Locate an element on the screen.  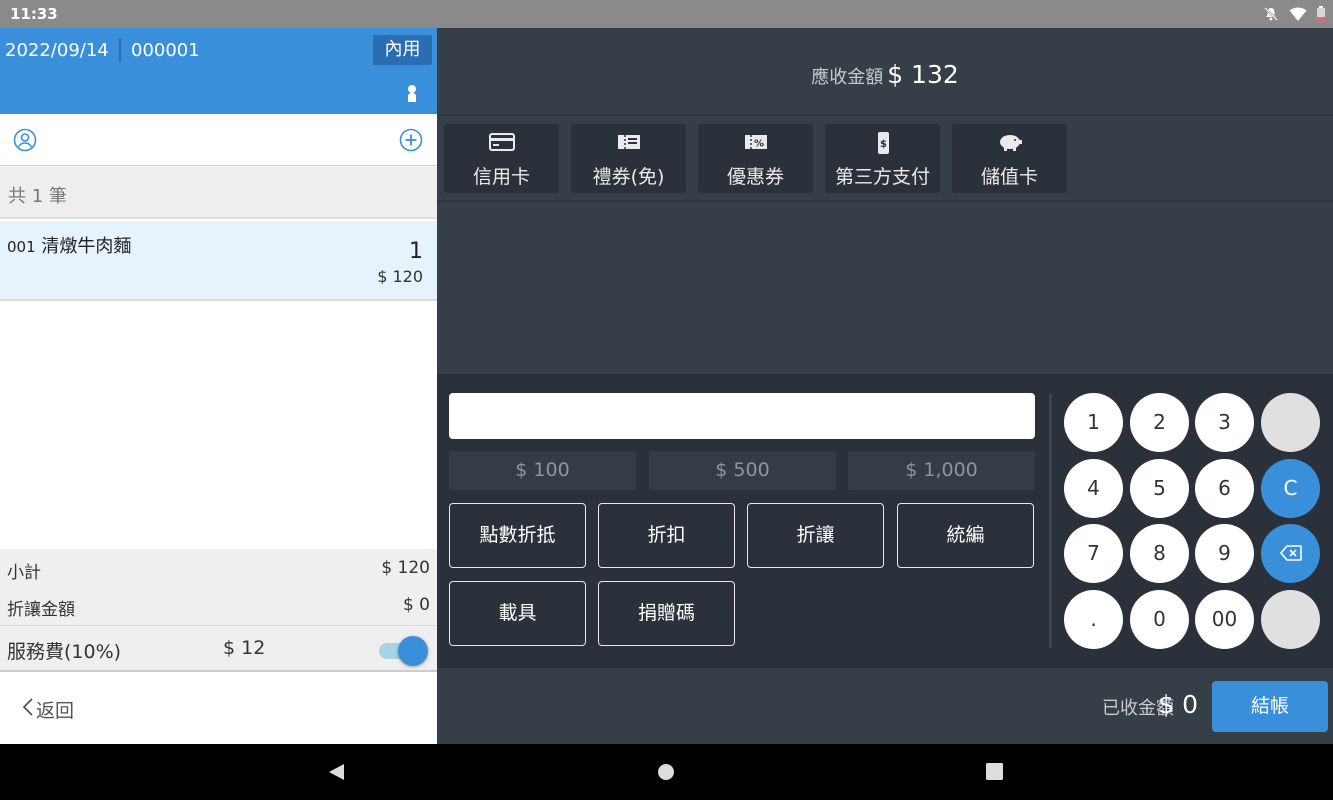
chevron-left-icon is located at coordinates (28, 709).